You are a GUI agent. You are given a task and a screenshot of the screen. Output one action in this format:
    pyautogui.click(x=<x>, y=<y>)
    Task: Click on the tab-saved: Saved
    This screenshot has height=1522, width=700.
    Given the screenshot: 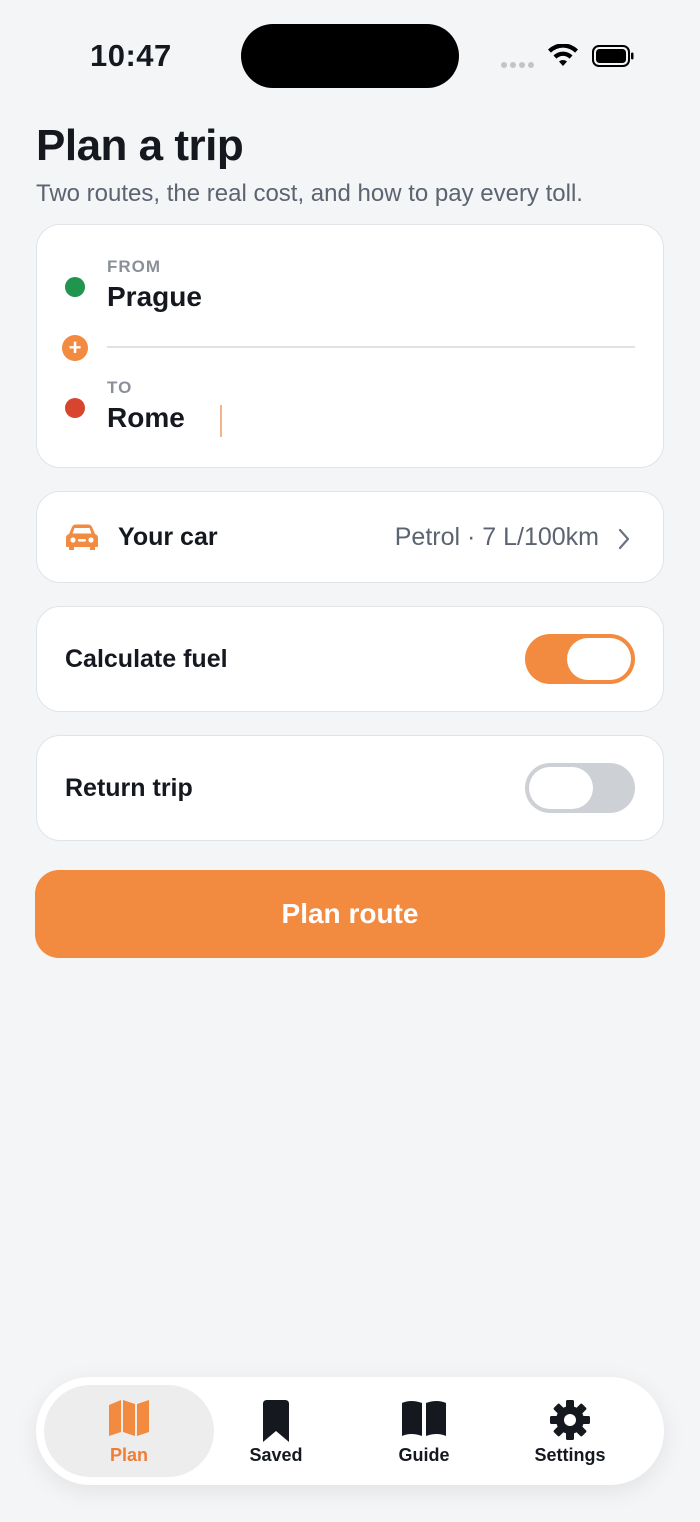 What is the action you would take?
    pyautogui.click(x=276, y=1431)
    